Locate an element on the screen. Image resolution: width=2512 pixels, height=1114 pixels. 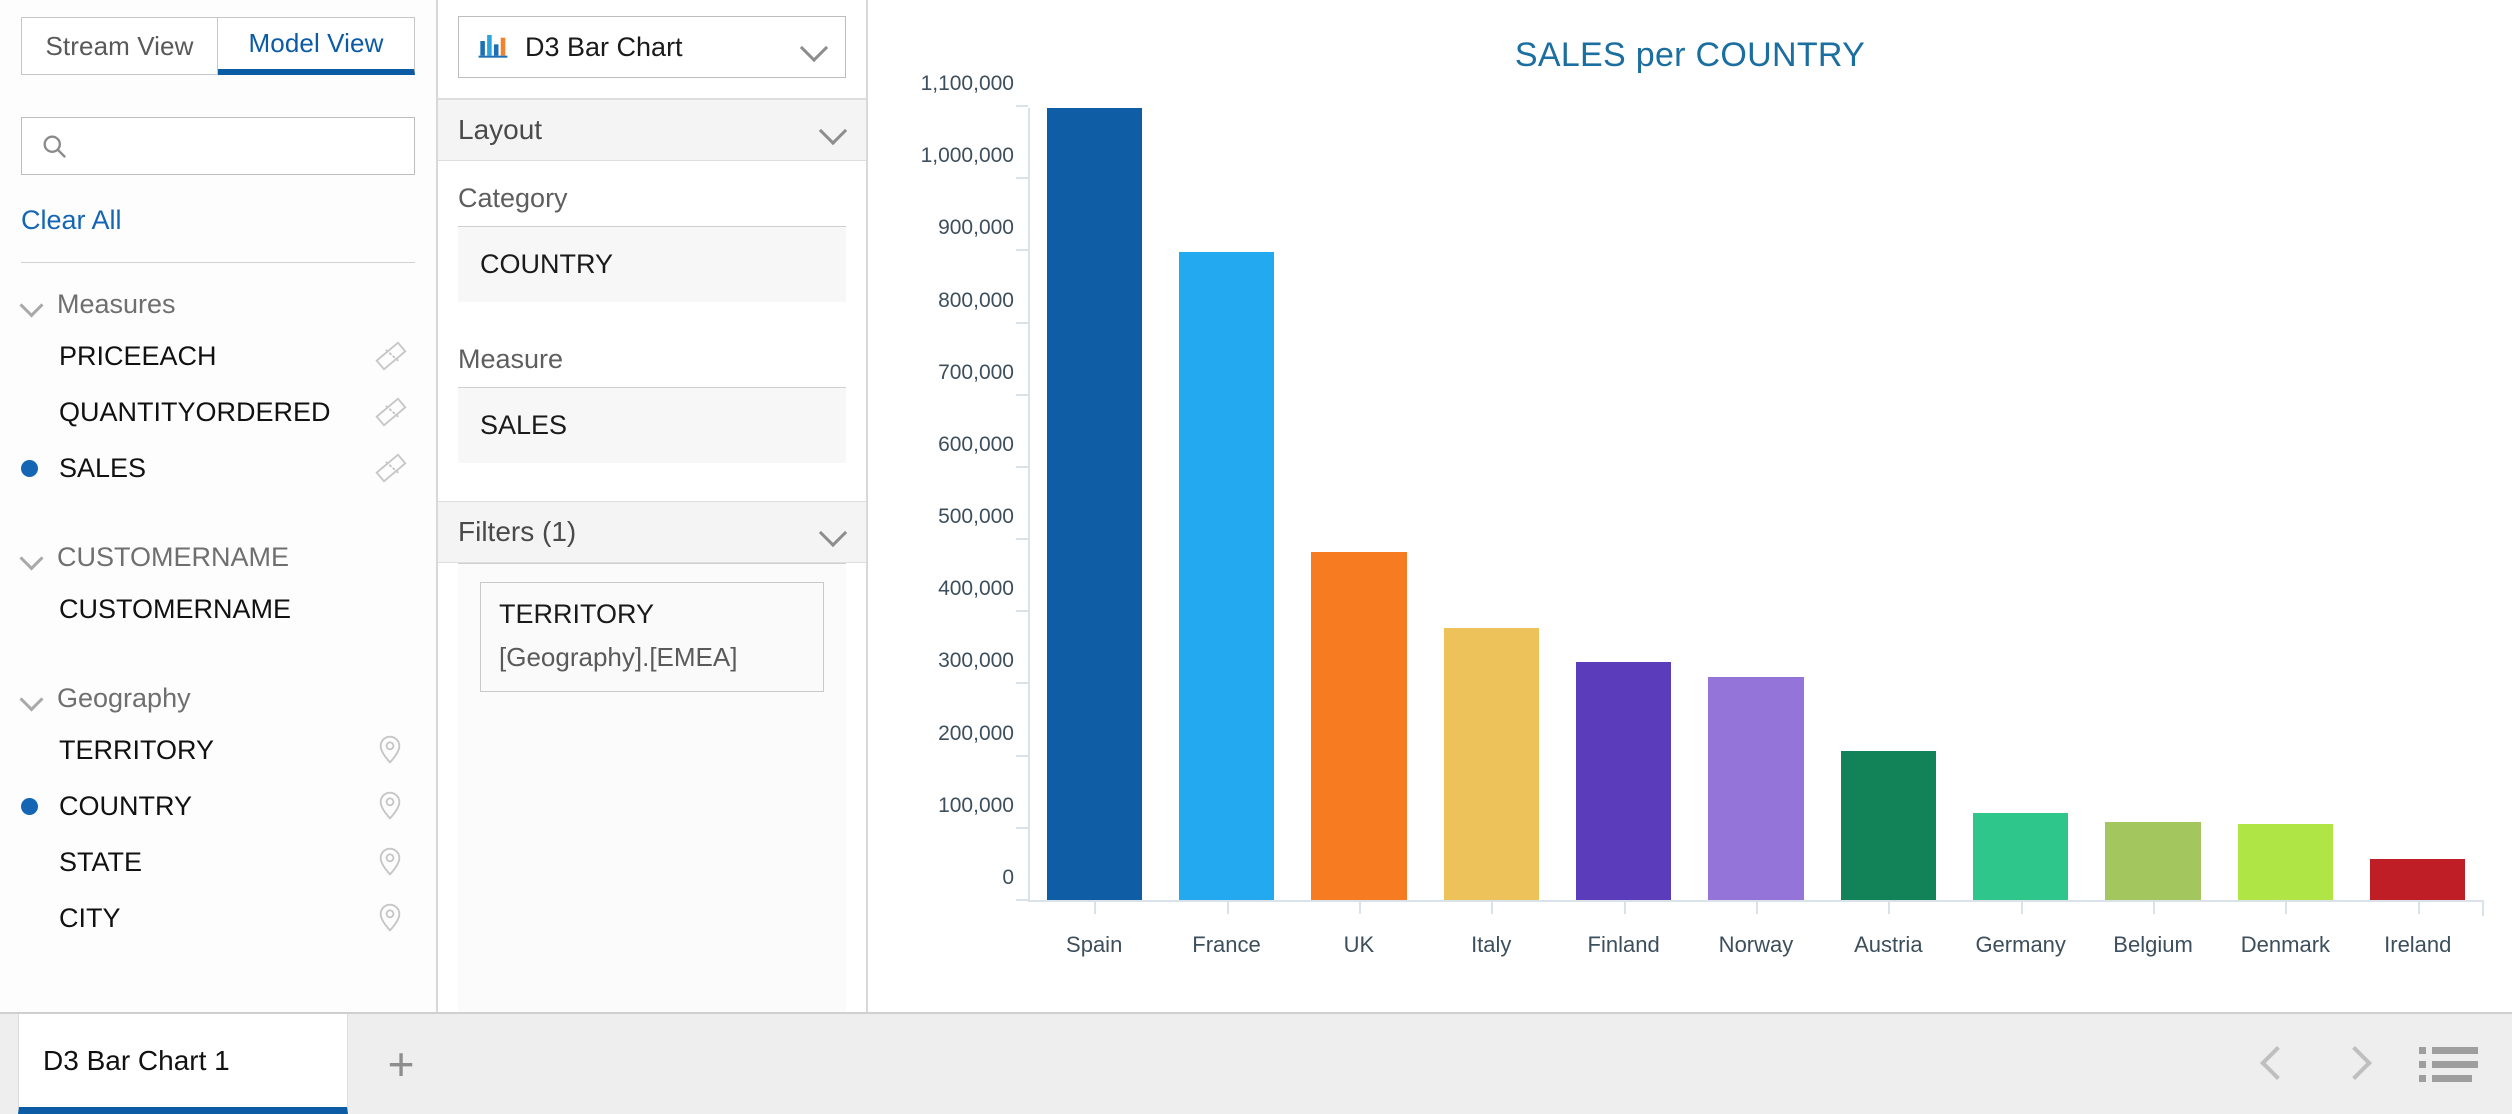
bar-slot: UK is located at coordinates (1359, 532).